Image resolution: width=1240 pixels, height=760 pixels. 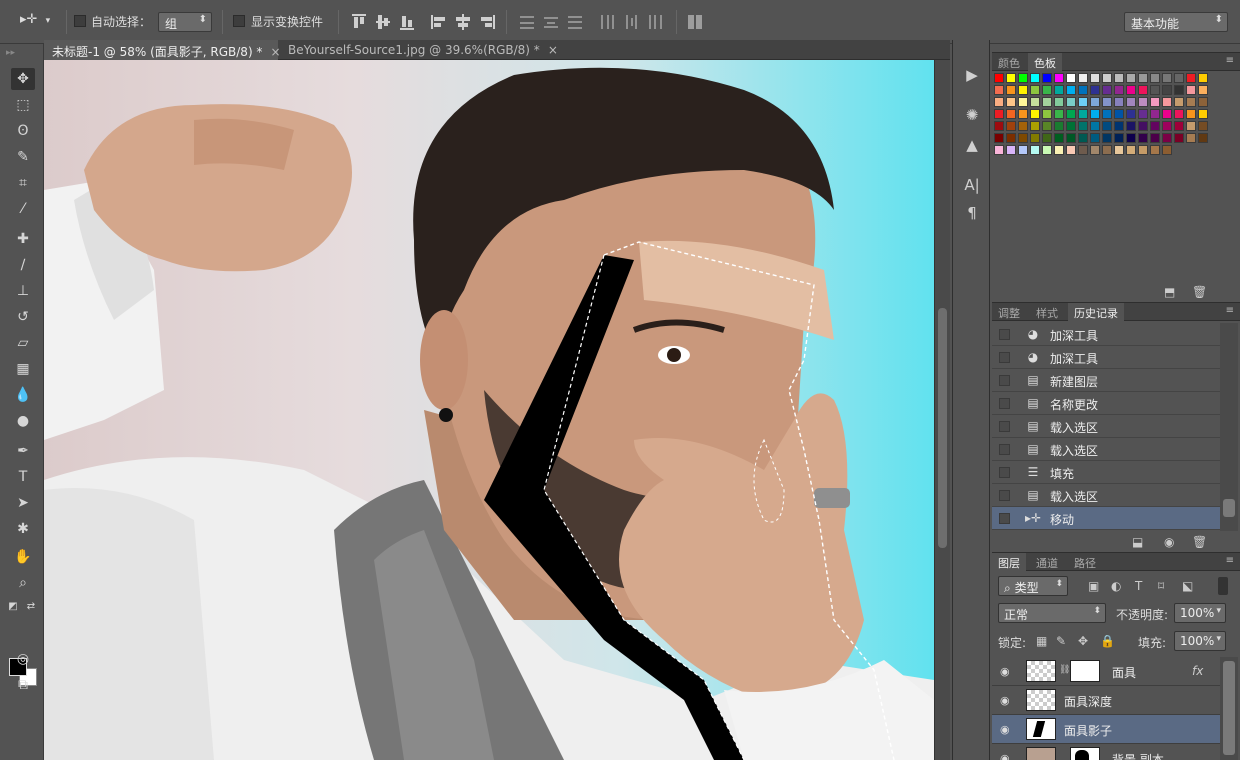 I want to click on tab-layers: 图层, so click(x=1009, y=562).